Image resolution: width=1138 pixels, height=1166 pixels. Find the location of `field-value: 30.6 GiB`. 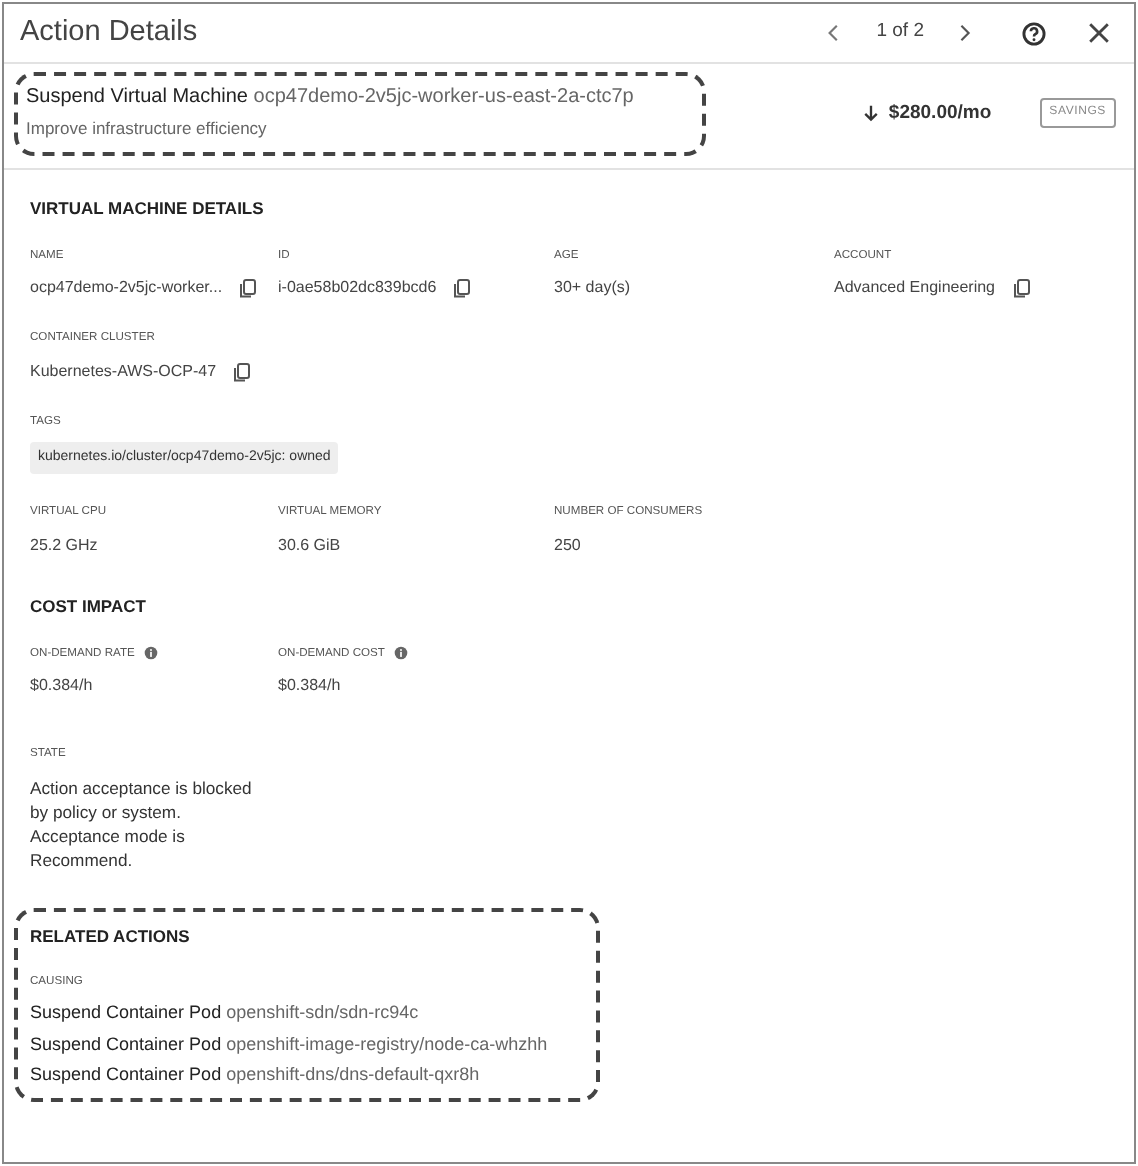

field-value: 30.6 GiB is located at coordinates (309, 545).